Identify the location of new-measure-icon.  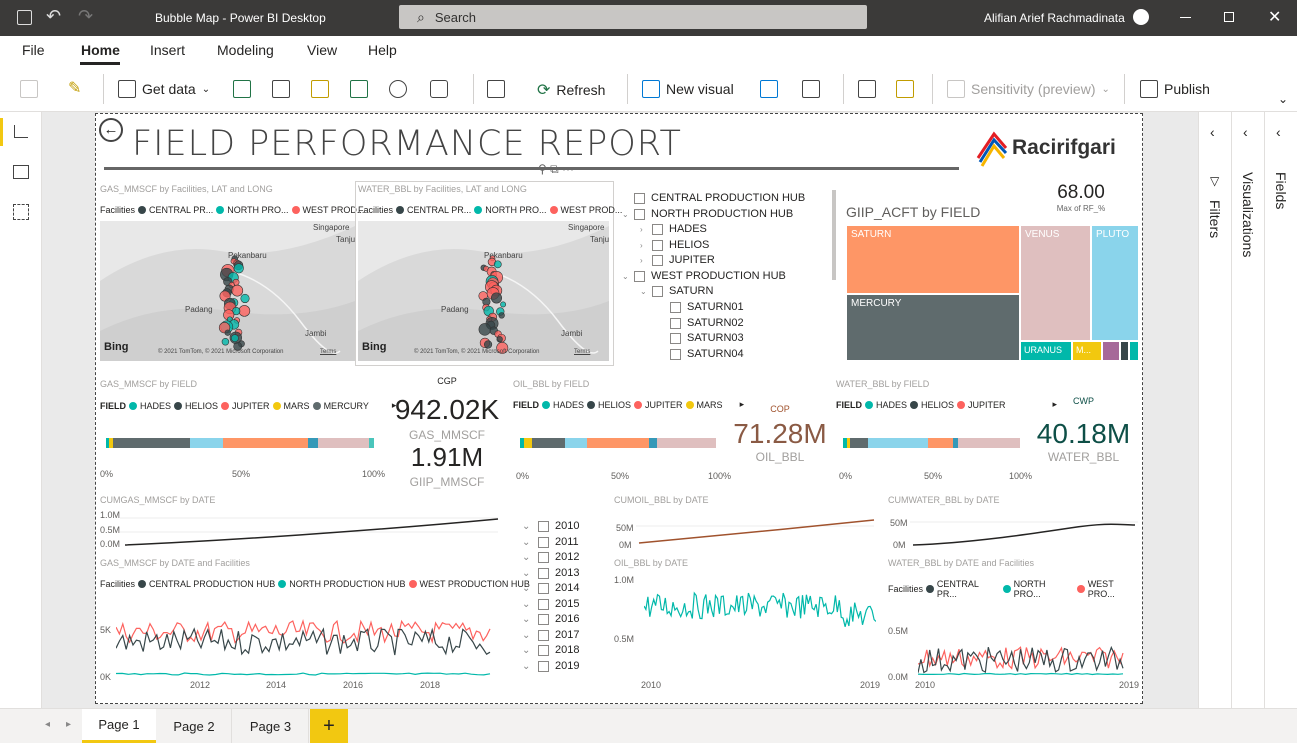
(867, 89).